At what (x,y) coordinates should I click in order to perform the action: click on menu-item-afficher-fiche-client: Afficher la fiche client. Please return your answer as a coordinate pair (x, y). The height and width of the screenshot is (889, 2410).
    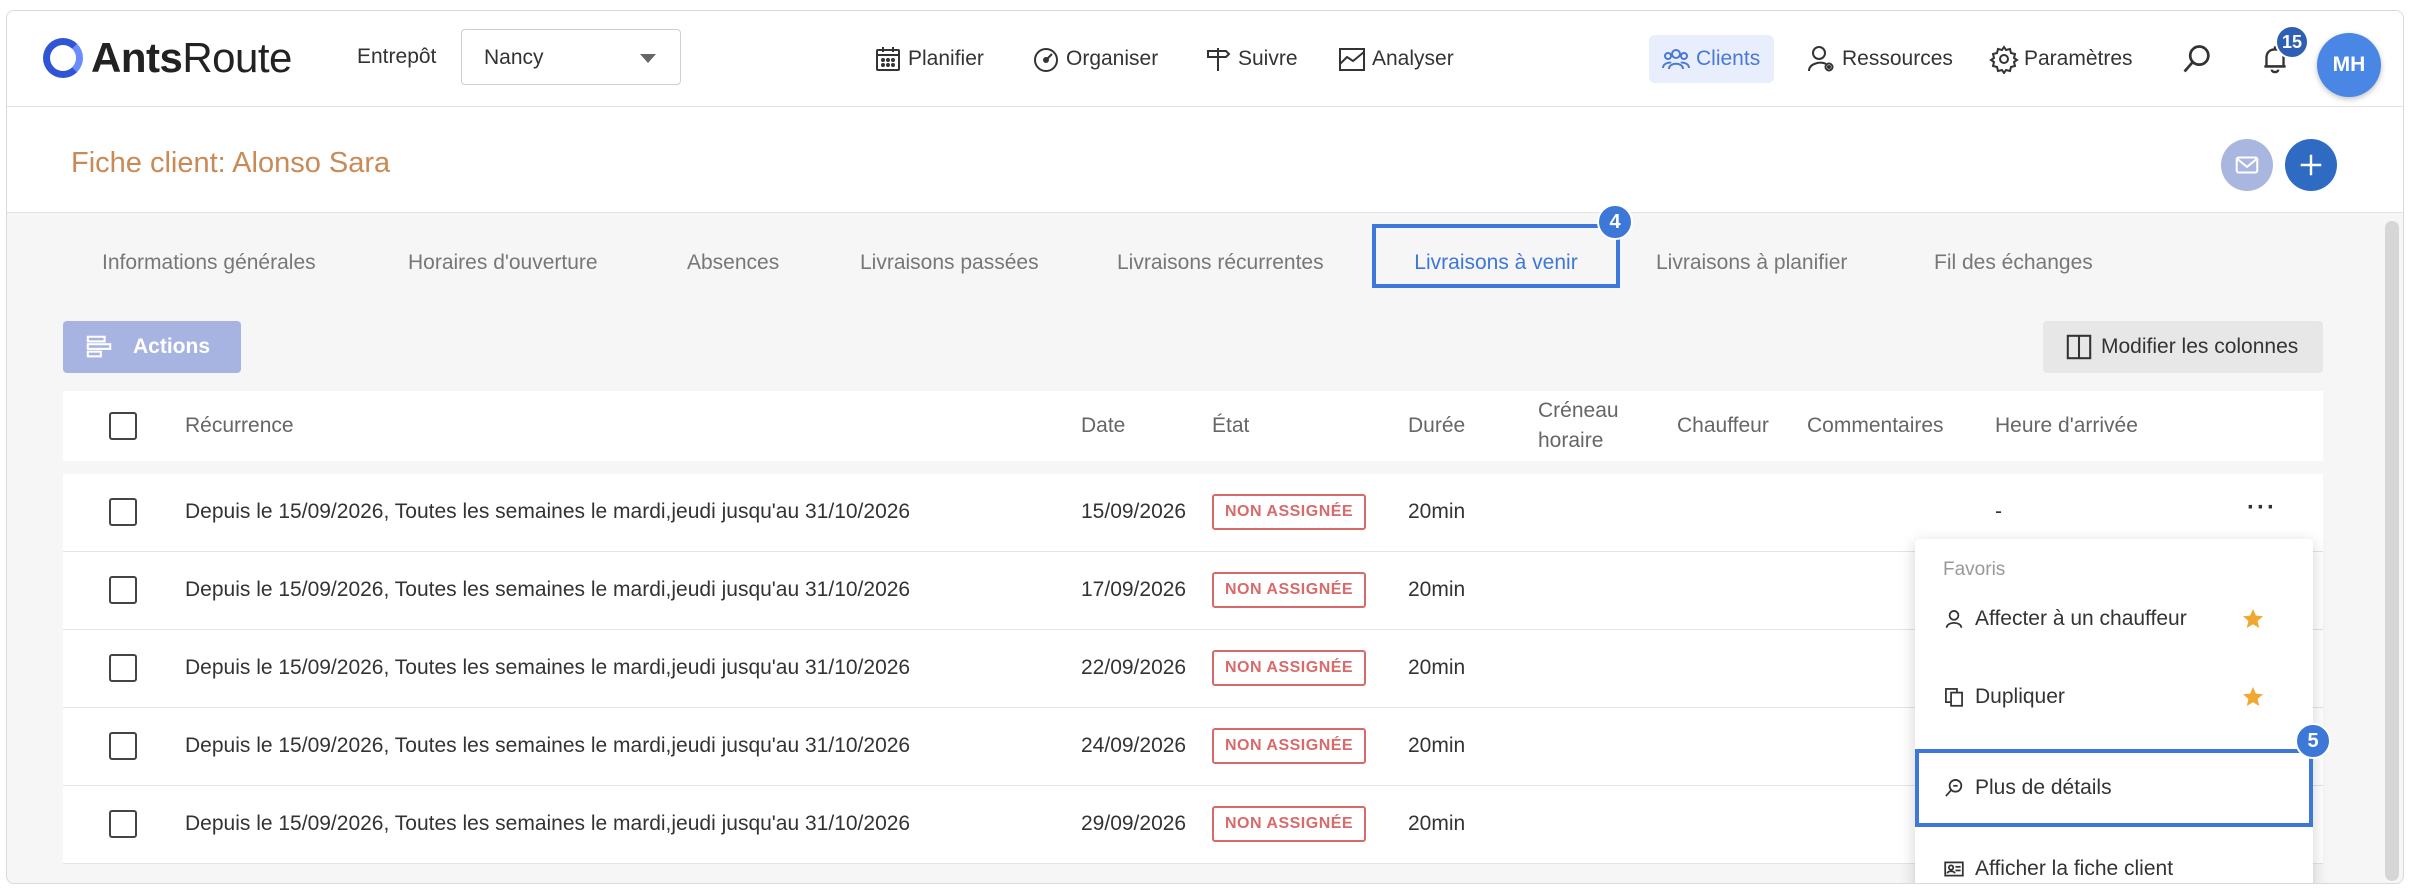
    Looking at the image, I should click on (2114, 861).